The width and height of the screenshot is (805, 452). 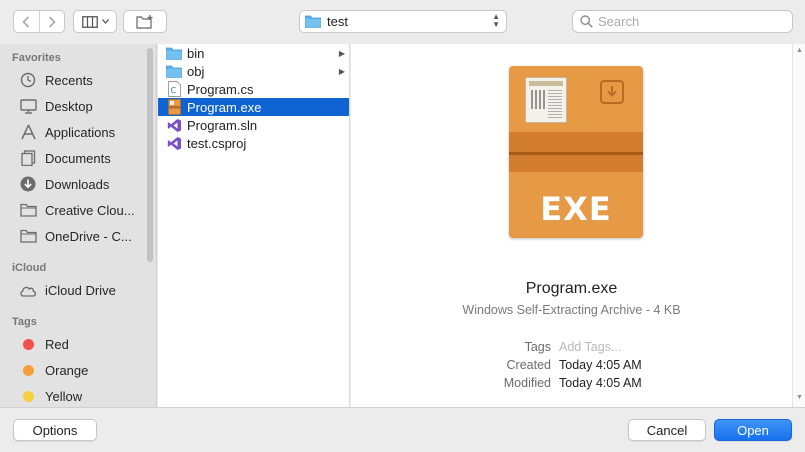 I want to click on sidebar-item-label: Yellow, so click(x=64, y=396).